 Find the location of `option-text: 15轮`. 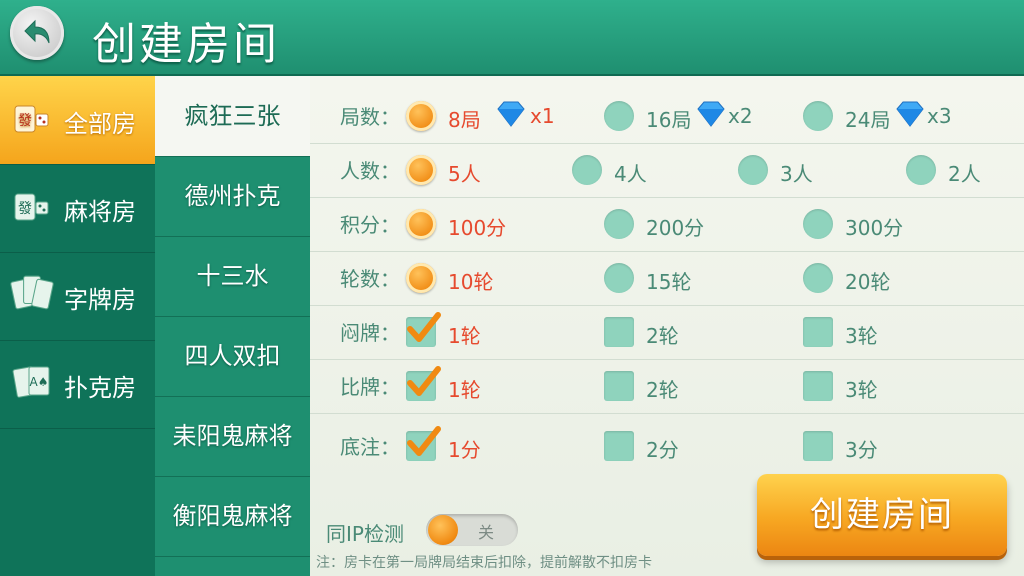

option-text: 15轮 is located at coordinates (669, 282).